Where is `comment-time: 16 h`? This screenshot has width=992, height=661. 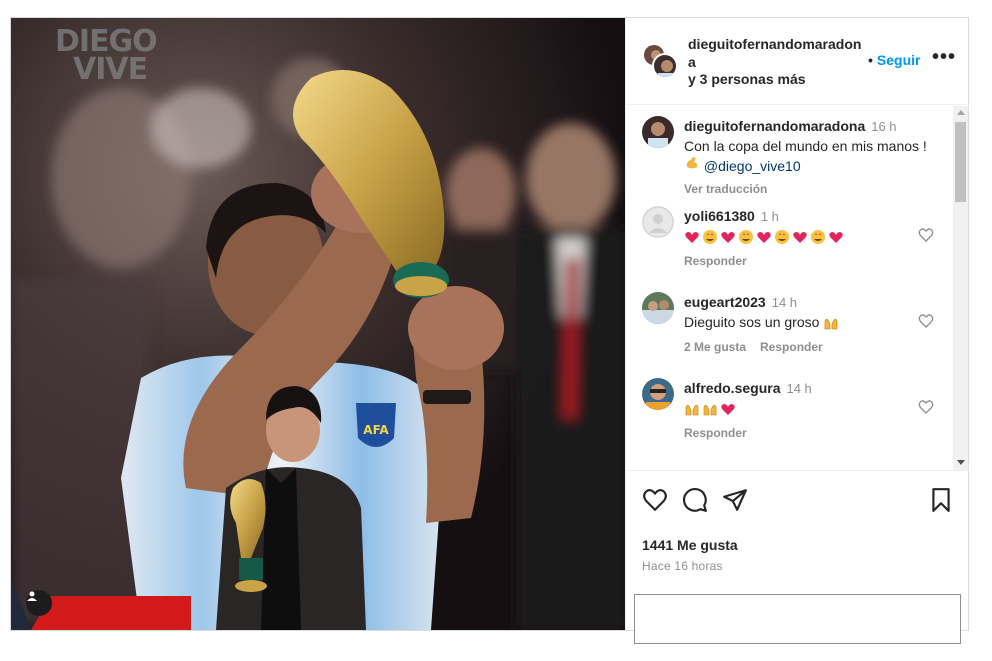
comment-time: 16 h is located at coordinates (884, 126).